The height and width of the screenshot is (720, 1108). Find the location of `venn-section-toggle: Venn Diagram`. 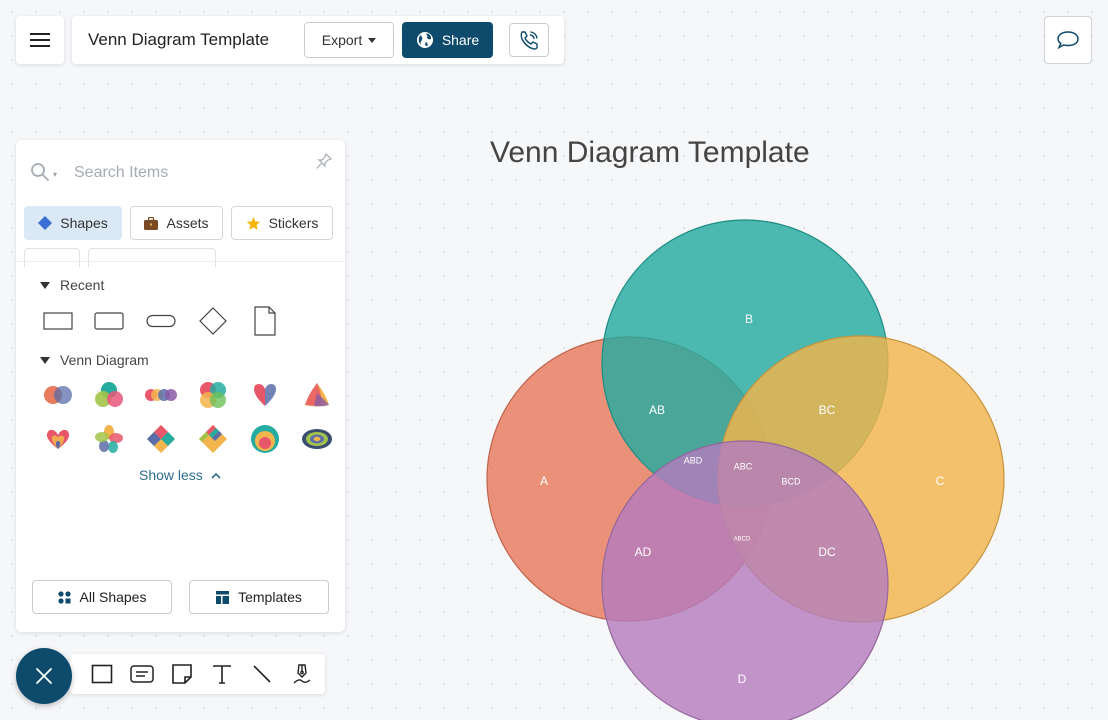

venn-section-toggle: Venn Diagram is located at coordinates (94, 360).